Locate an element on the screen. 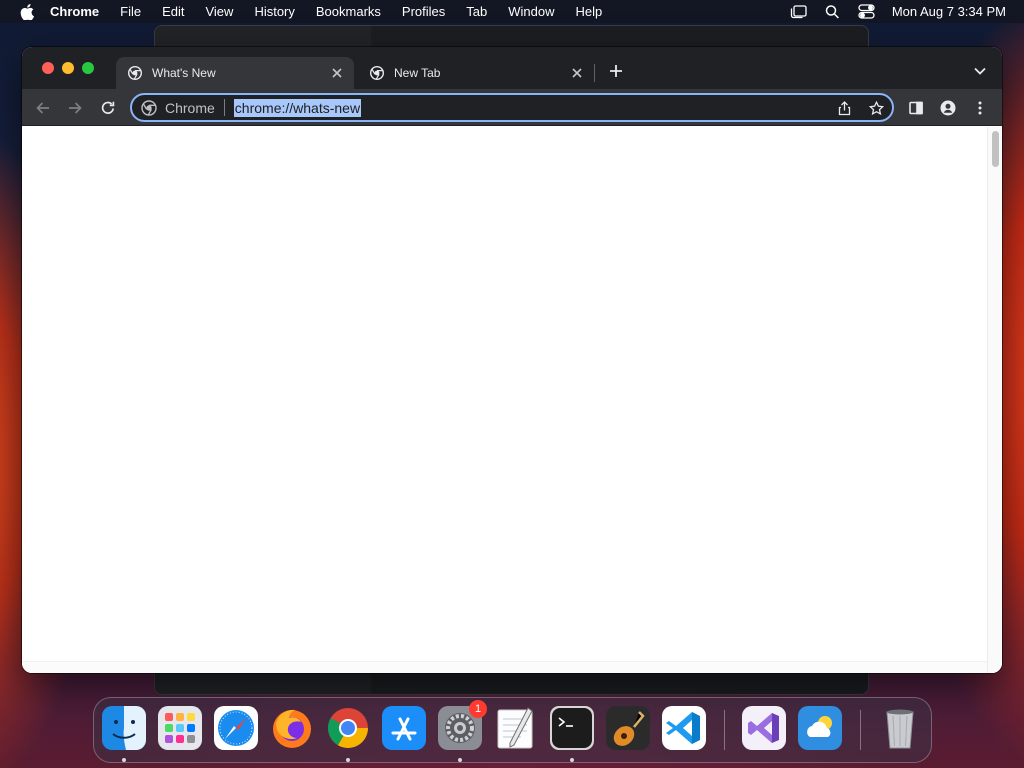 The width and height of the screenshot is (1024, 768). tab-strip: What's New New Tab is located at coordinates (512, 68).